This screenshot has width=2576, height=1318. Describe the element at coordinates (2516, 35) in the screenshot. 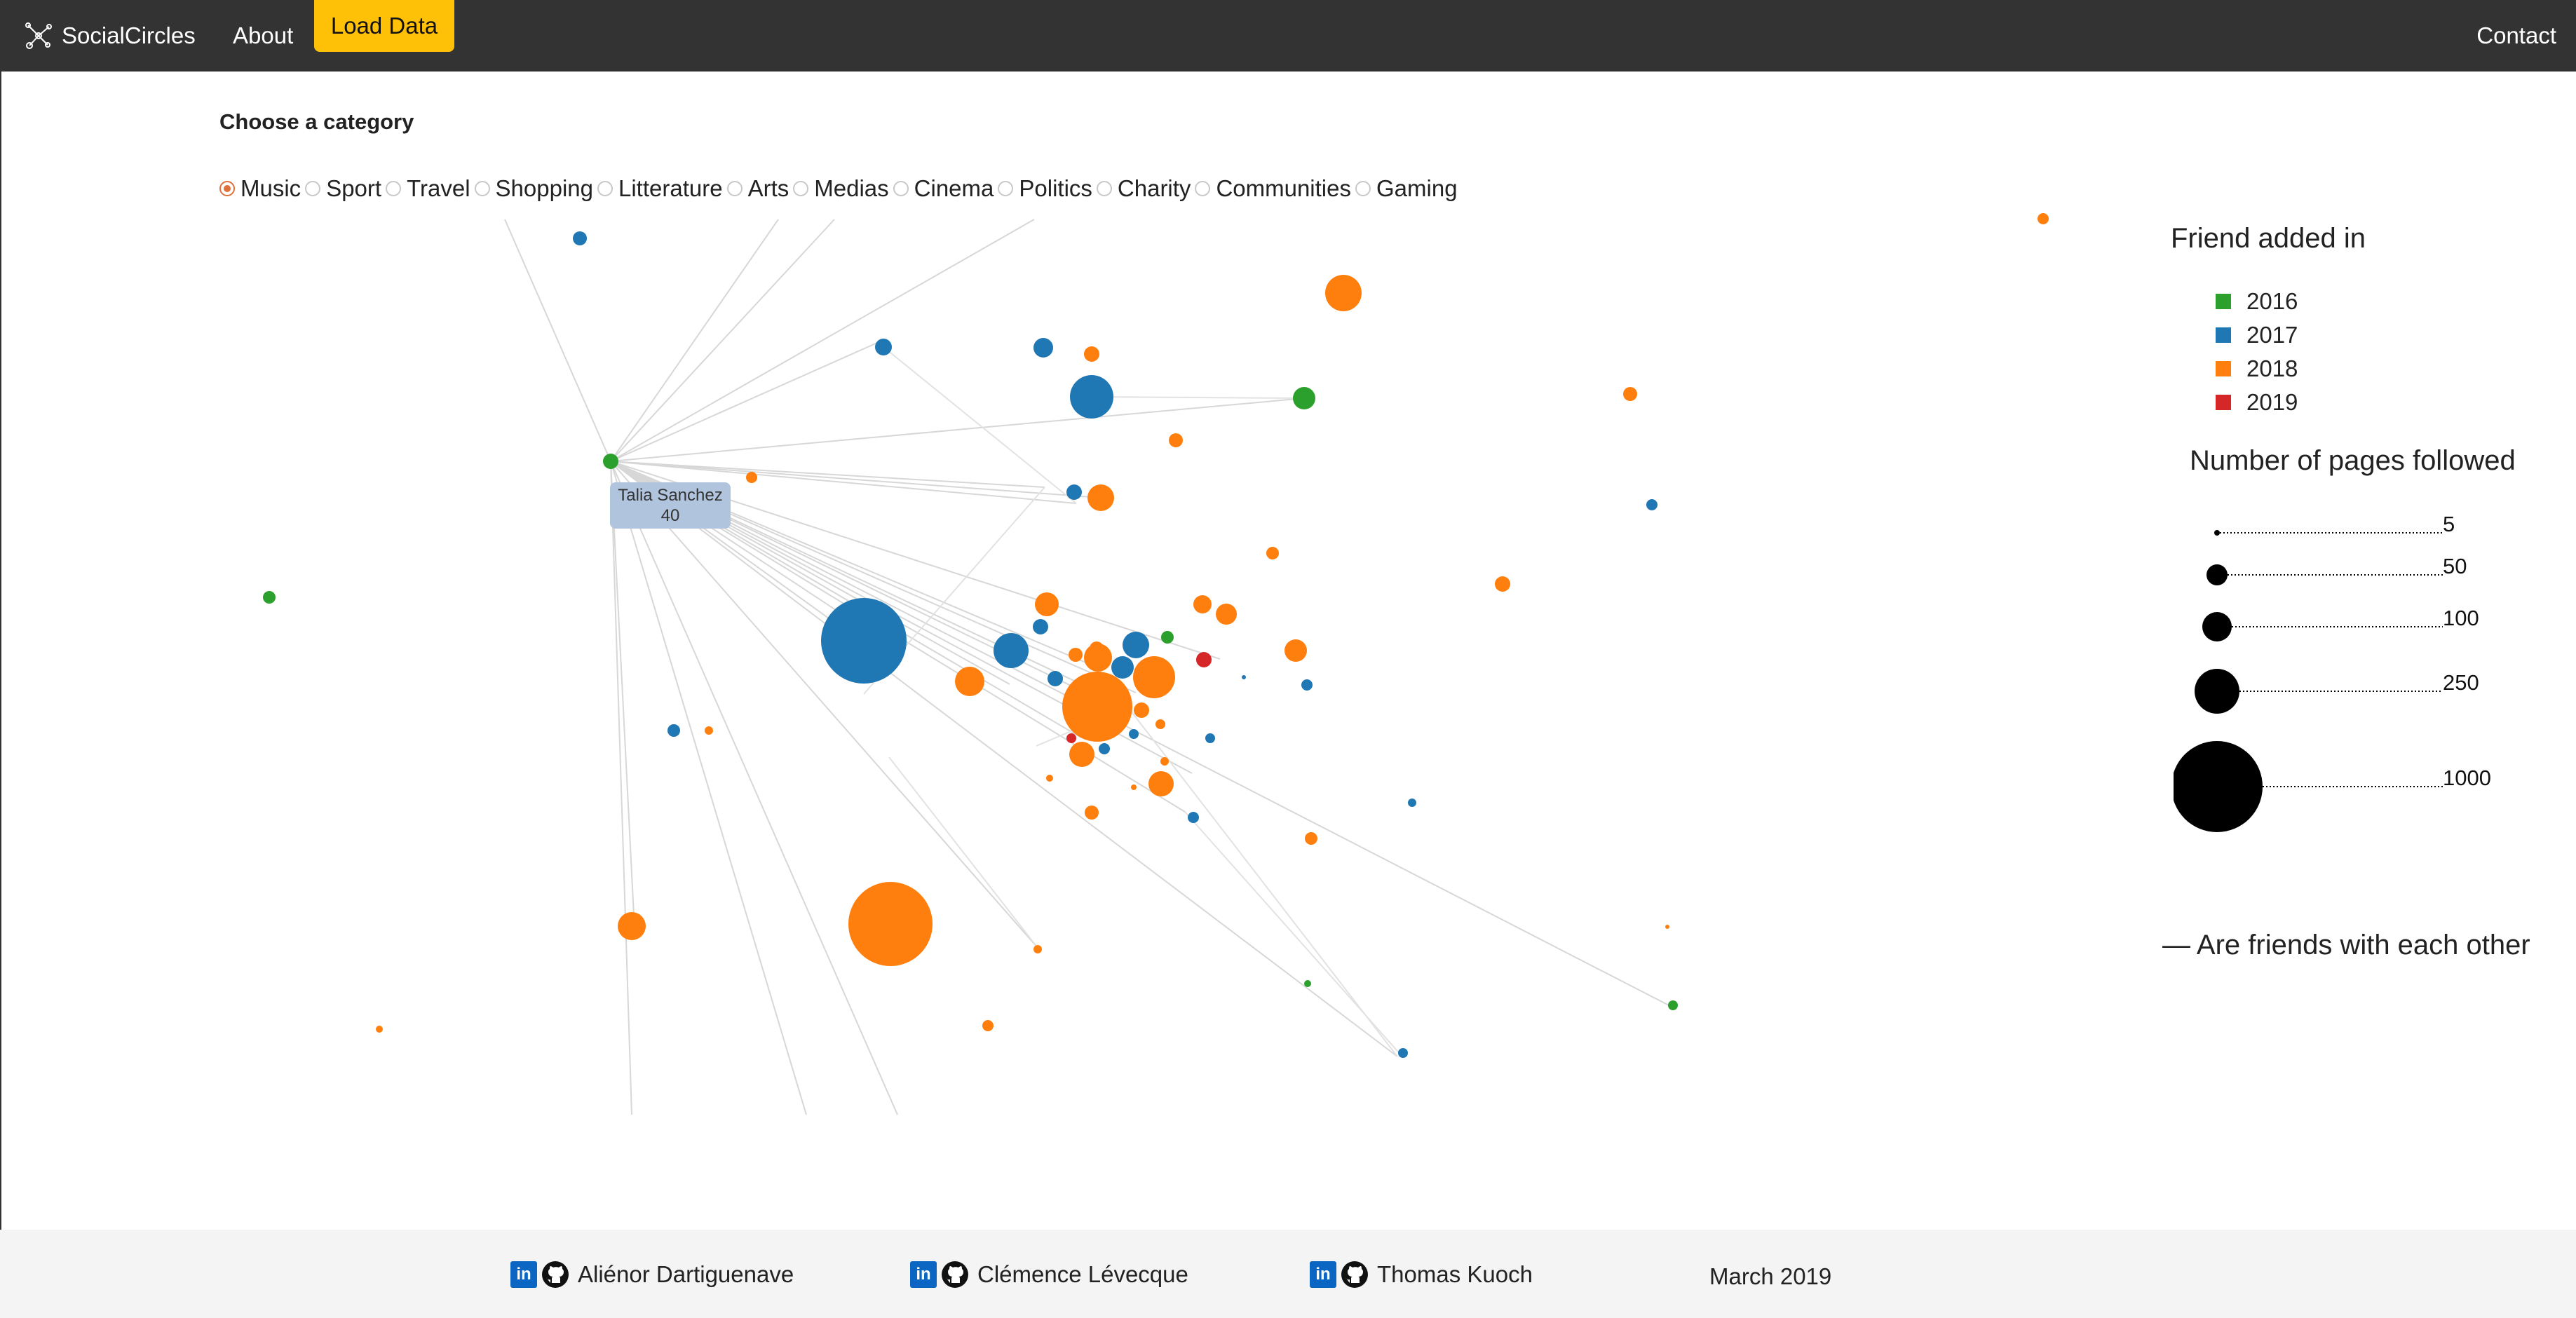

I see `nav-contact-link: Contact` at that location.